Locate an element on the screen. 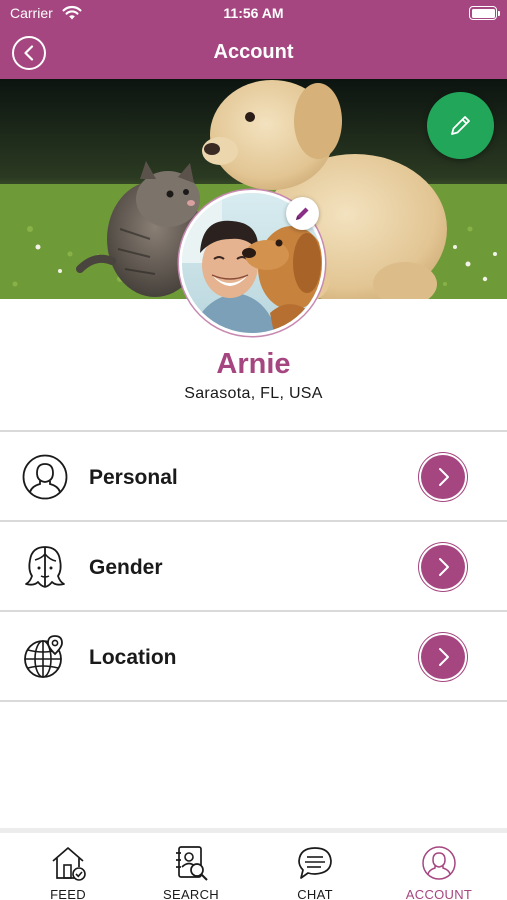  menu-item-label: Location is located at coordinates (133, 657).